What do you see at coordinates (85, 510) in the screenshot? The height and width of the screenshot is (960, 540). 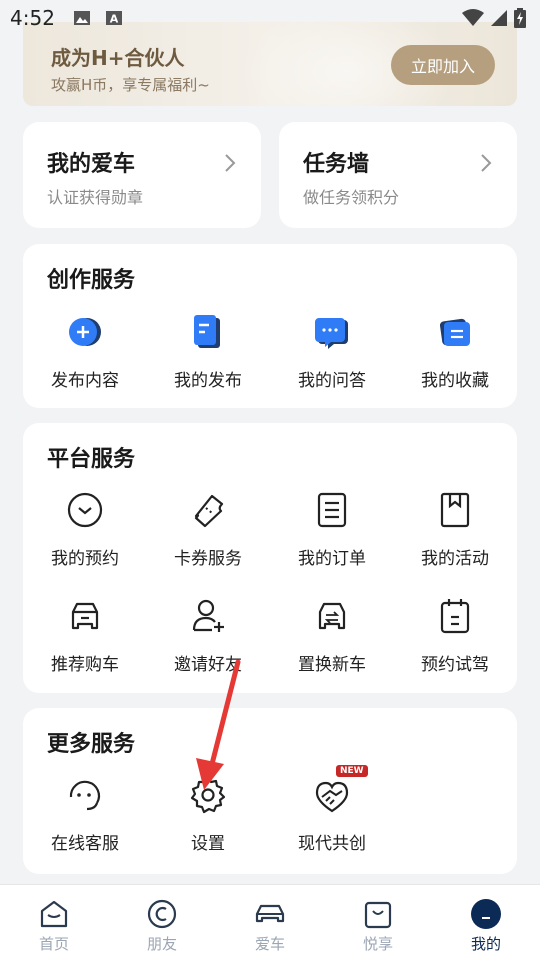 I see `appointment-icon` at bounding box center [85, 510].